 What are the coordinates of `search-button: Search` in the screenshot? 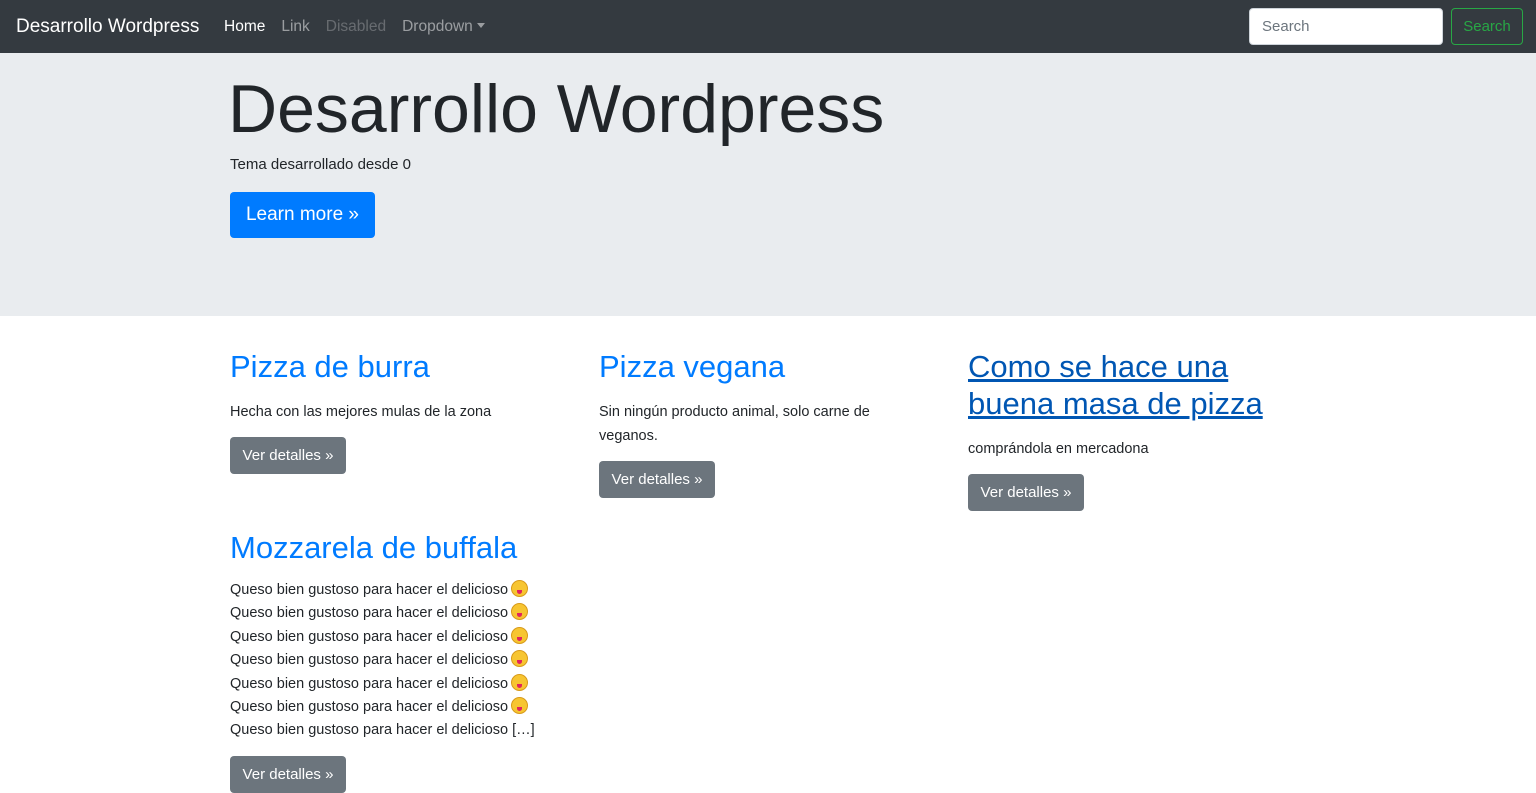 It's located at (1487, 26).